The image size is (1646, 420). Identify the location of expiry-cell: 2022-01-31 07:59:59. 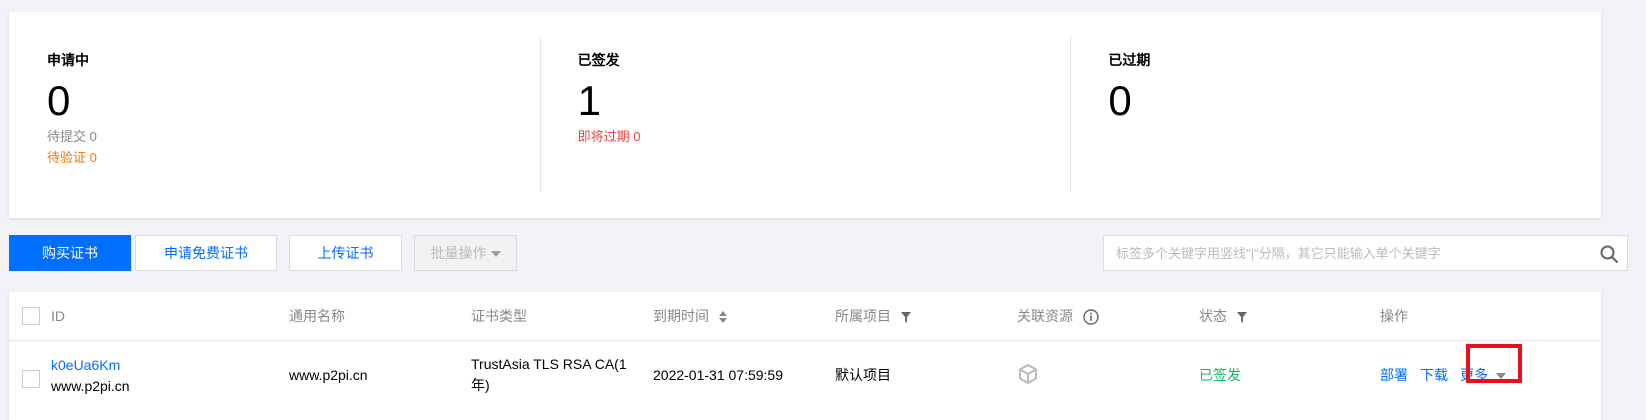
(718, 375).